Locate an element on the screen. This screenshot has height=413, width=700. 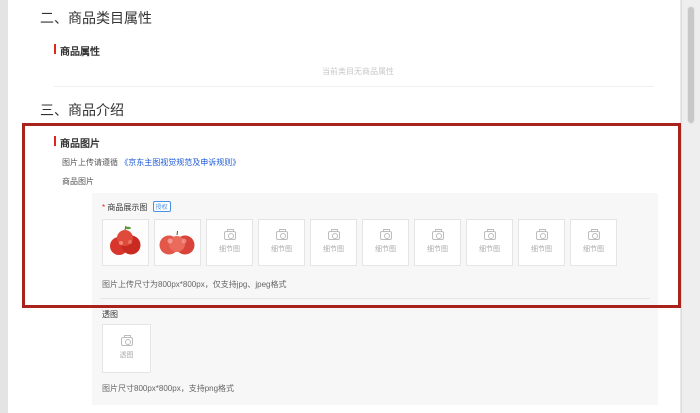
sub-title-product-attrs: 商品属性 is located at coordinates (77, 50).